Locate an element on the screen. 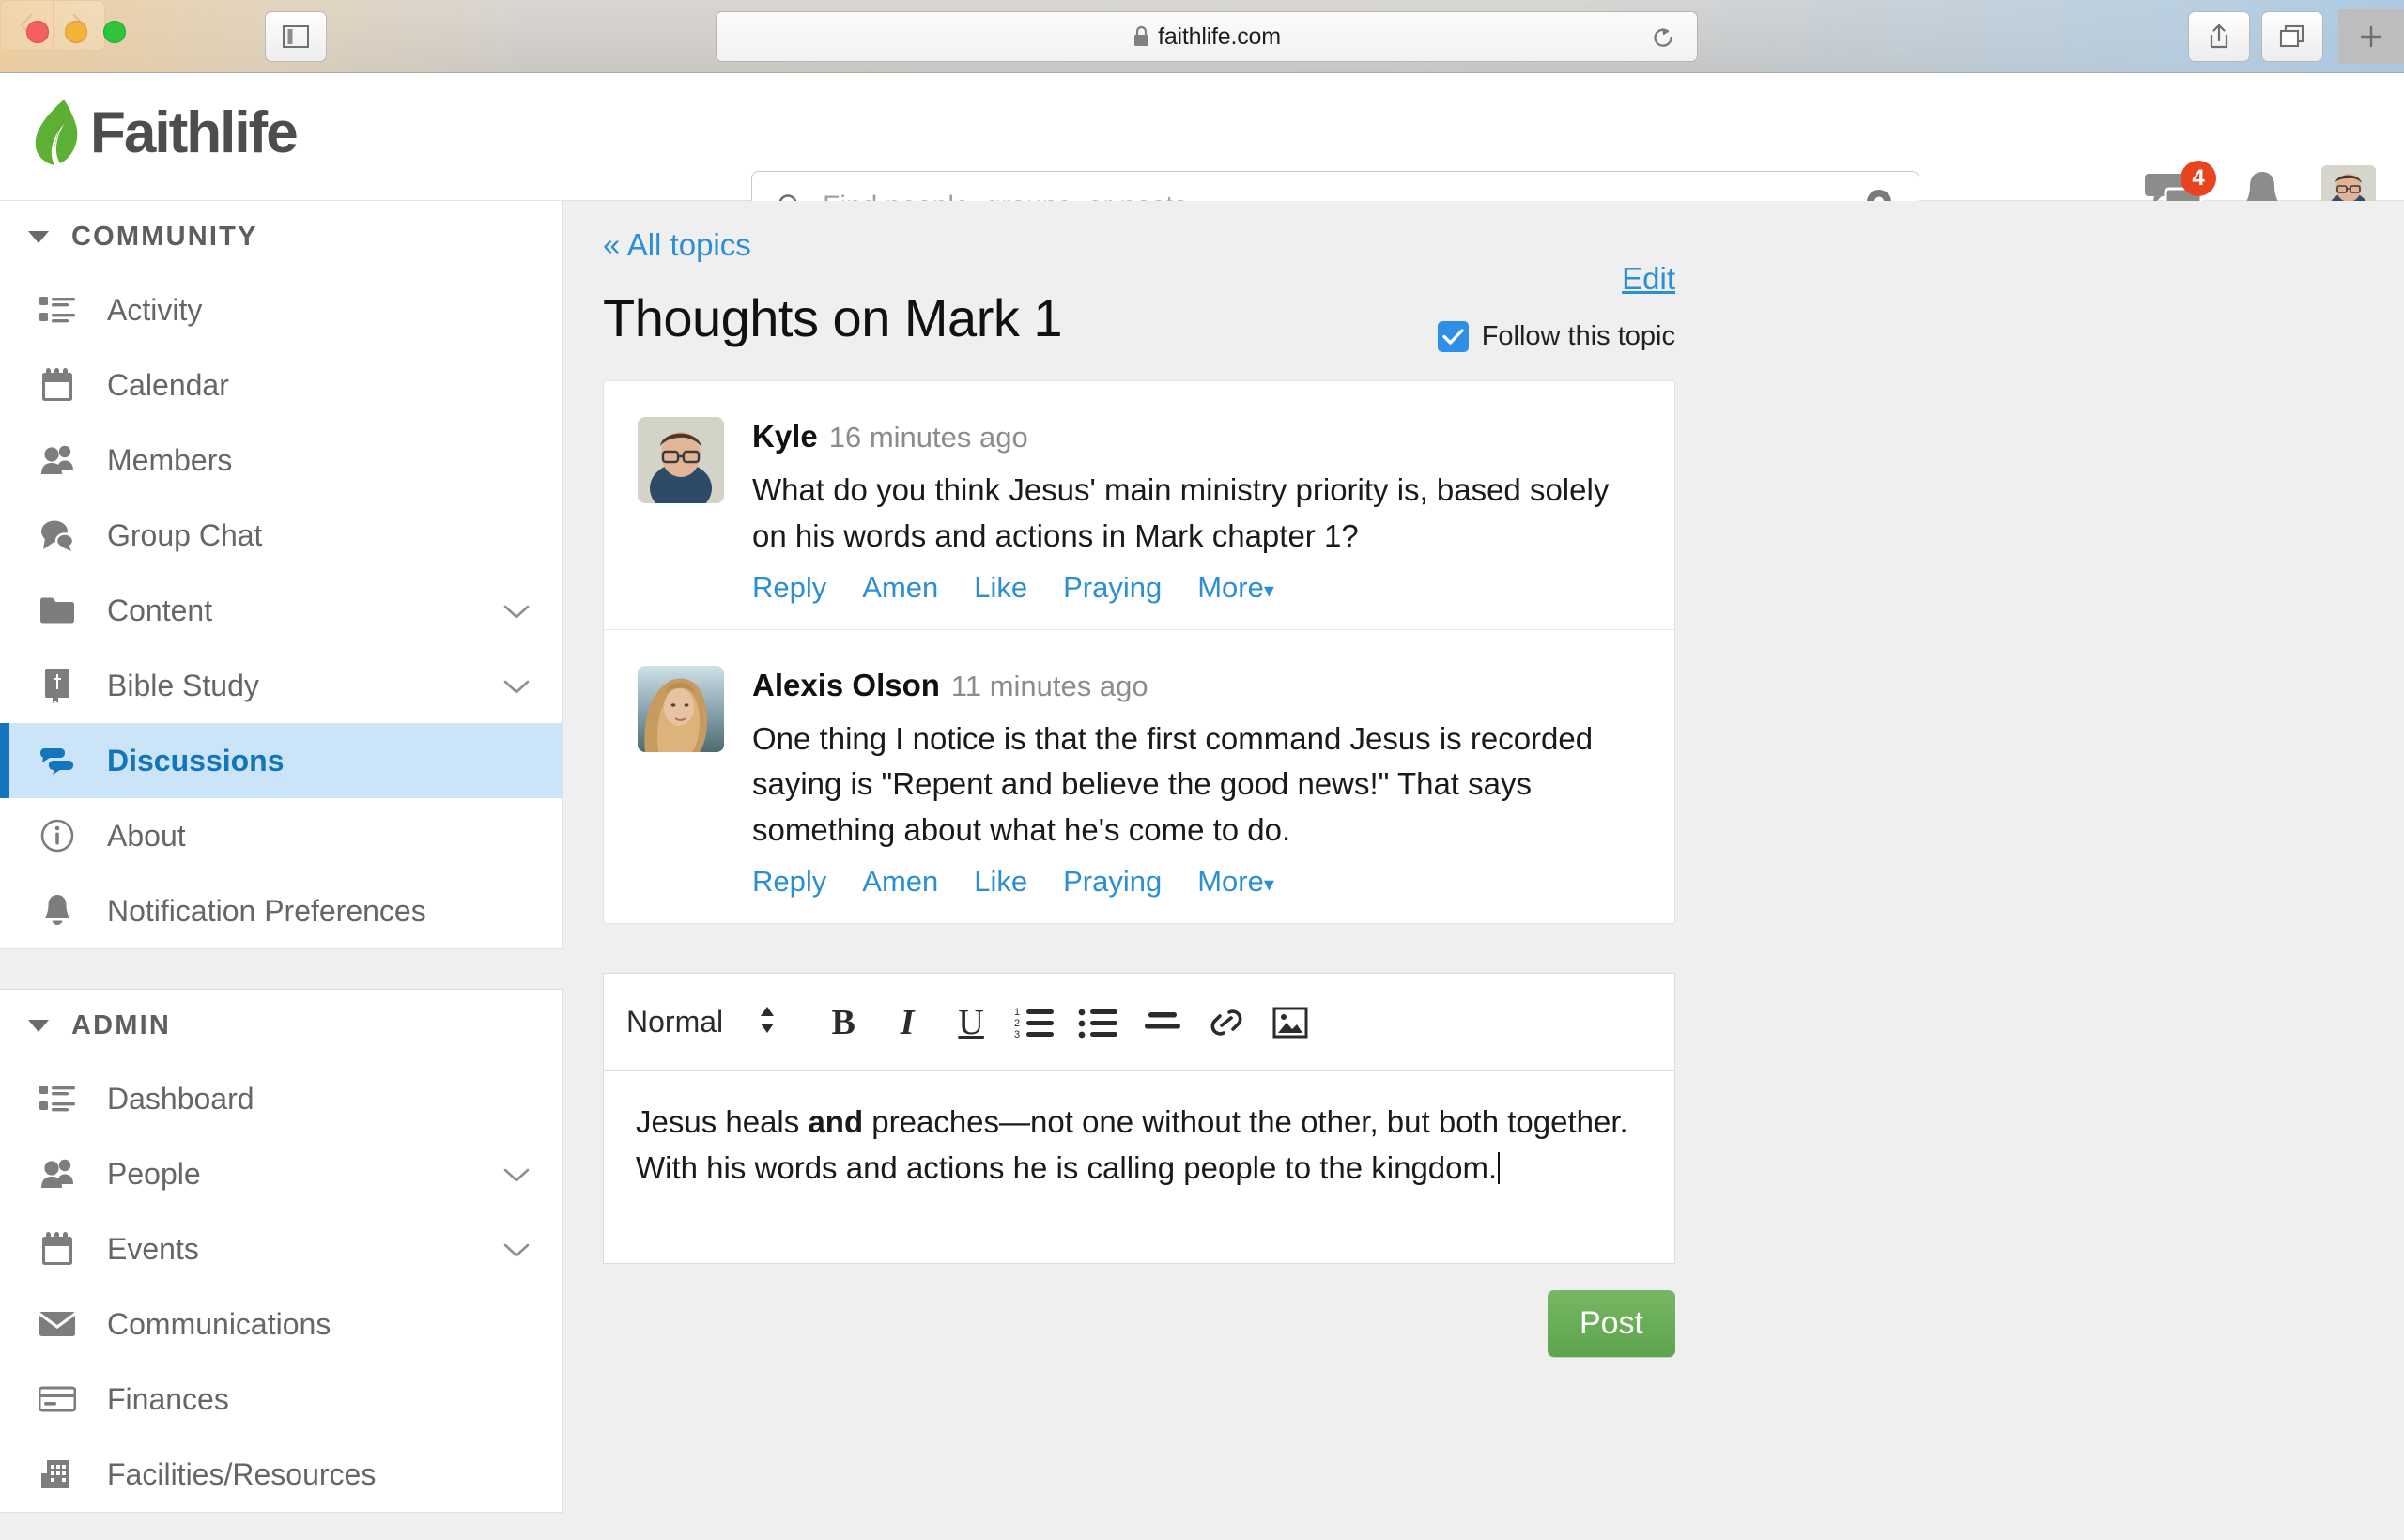 This screenshot has width=2404, height=1540. sidebar-item-events: Events is located at coordinates (281, 1248).